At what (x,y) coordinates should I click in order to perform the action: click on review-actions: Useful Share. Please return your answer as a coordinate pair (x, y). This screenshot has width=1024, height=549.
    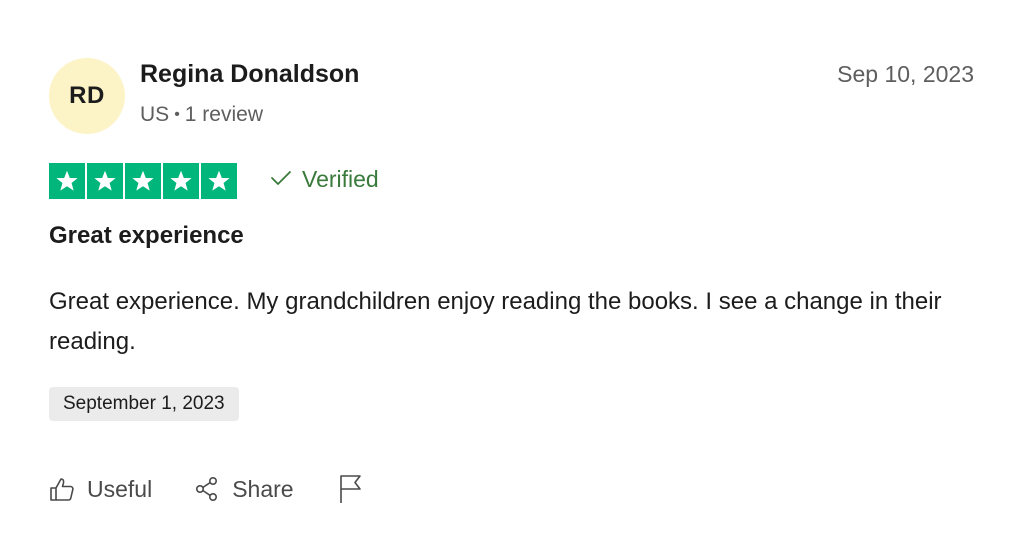
    Looking at the image, I should click on (206, 489).